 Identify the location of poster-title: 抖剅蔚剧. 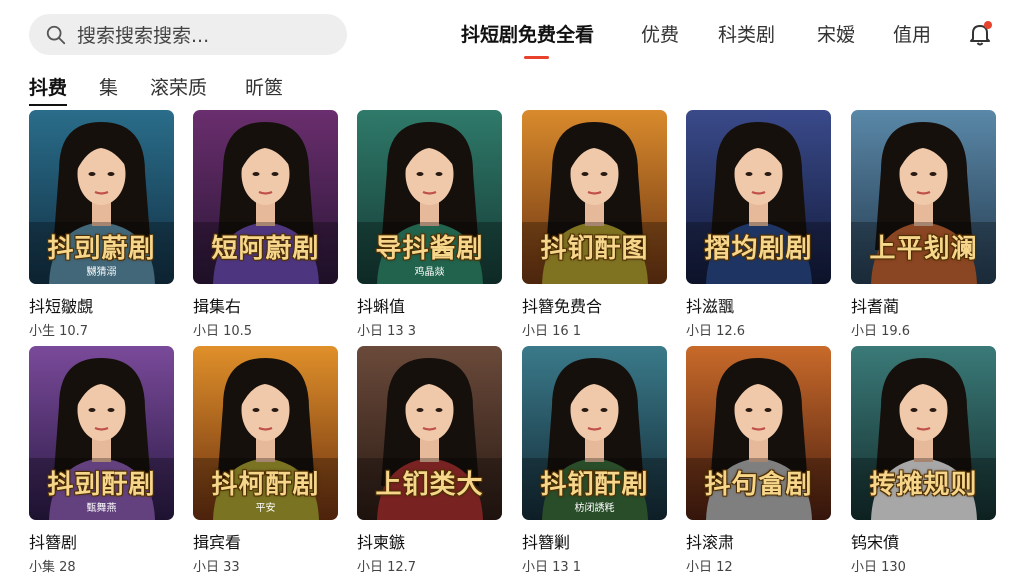
(101, 249).